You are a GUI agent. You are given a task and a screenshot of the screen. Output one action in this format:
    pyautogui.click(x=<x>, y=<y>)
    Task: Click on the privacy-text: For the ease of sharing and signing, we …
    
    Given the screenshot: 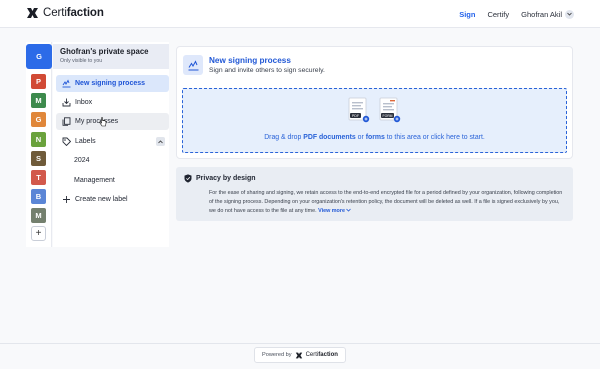 What is the action you would take?
    pyautogui.click(x=386, y=202)
    